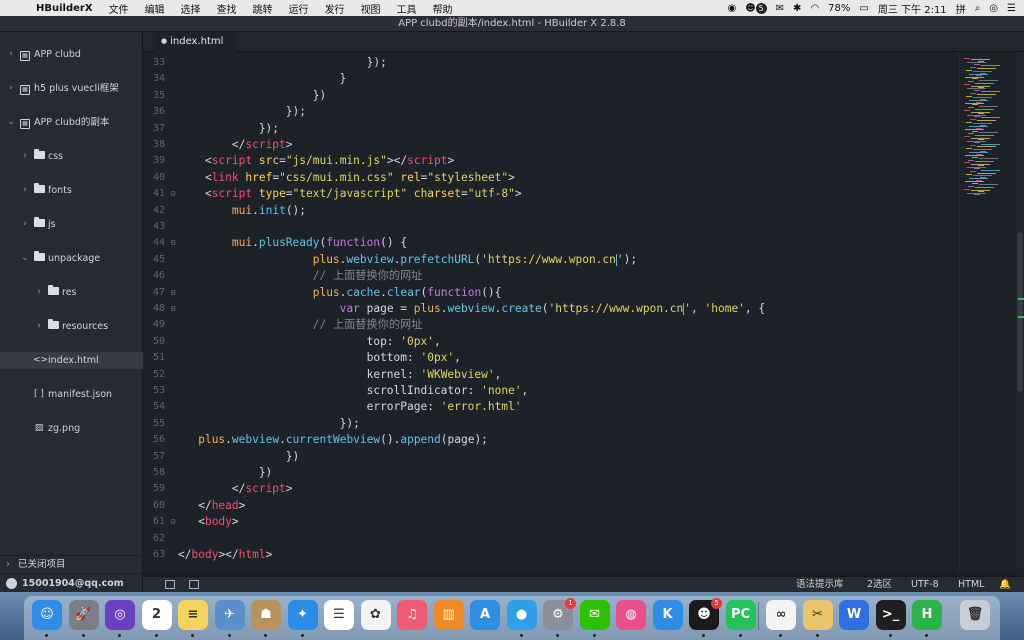 The width and height of the screenshot is (1024, 640). What do you see at coordinates (443, 8) in the screenshot?
I see `menu-help: 帮助` at bounding box center [443, 8].